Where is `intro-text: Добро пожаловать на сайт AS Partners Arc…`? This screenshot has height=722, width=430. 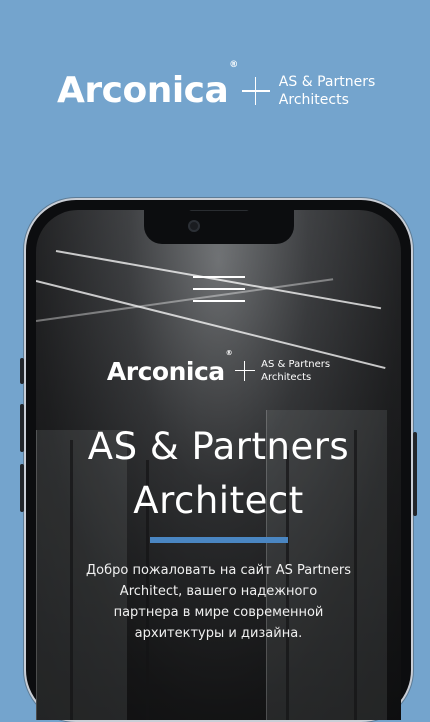 intro-text: Добро пожаловать на сайт AS Partners Arc… is located at coordinates (219, 602).